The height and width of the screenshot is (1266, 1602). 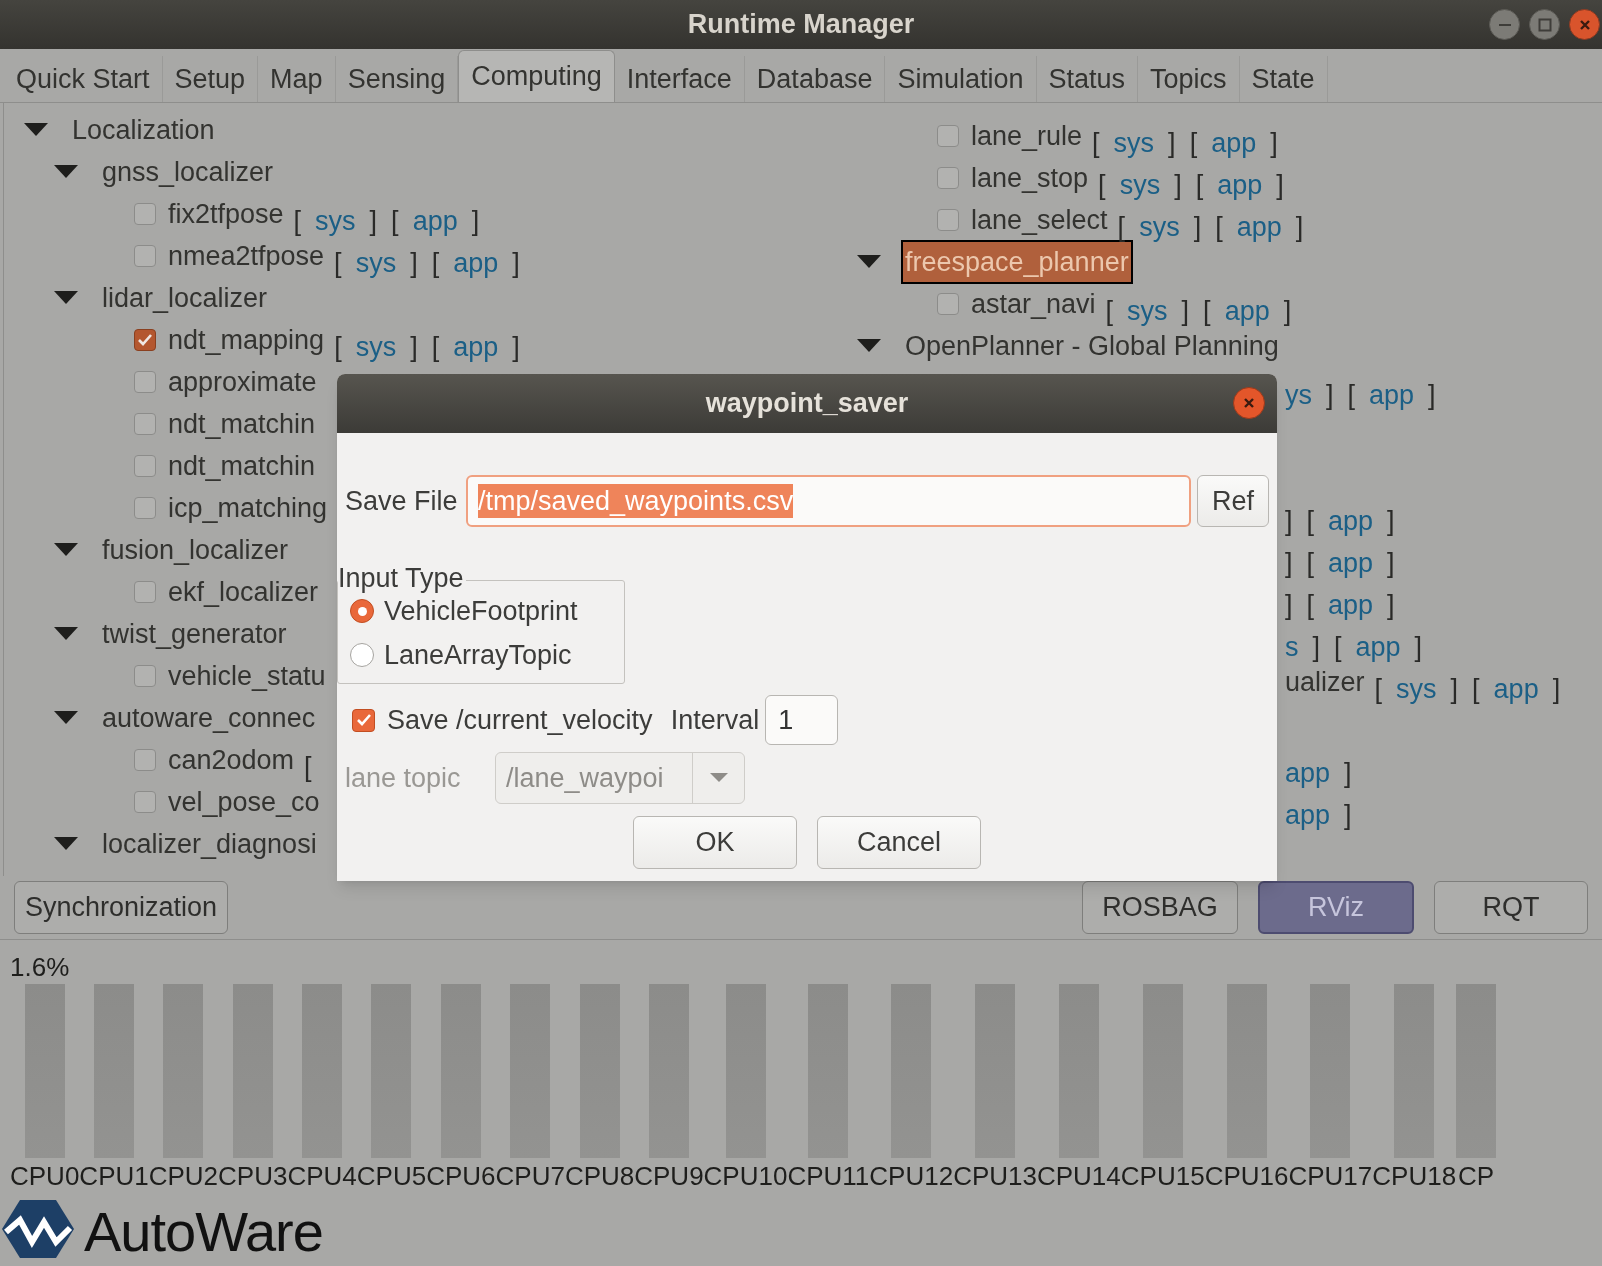 What do you see at coordinates (121, 907) in the screenshot?
I see `toolbar-button: Synchronization` at bounding box center [121, 907].